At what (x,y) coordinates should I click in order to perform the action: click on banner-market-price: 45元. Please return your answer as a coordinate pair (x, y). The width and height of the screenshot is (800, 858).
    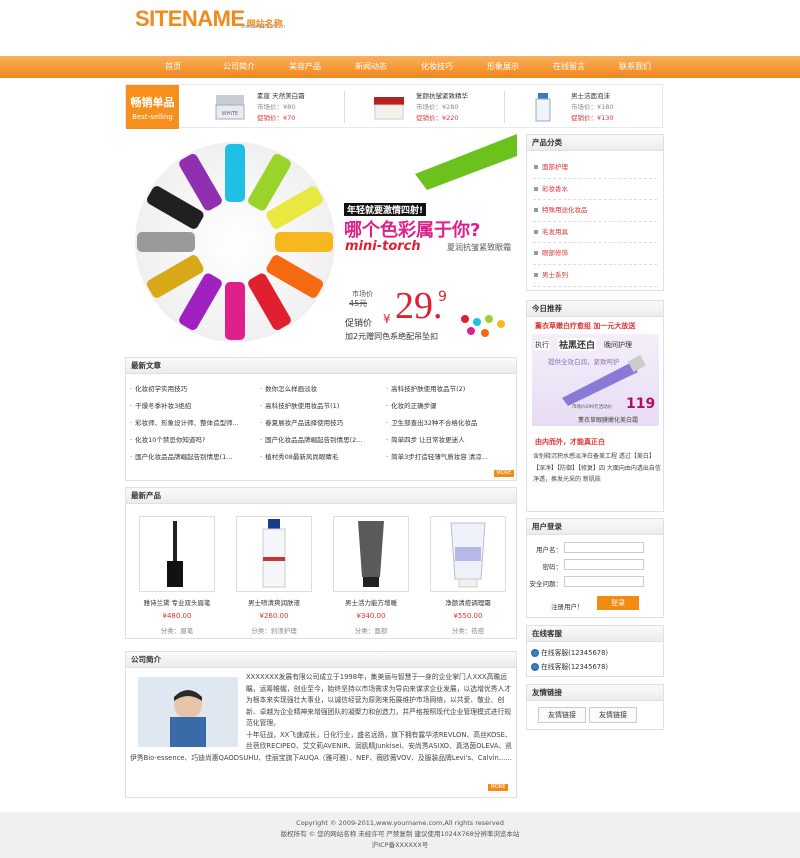
    Looking at the image, I should click on (358, 303).